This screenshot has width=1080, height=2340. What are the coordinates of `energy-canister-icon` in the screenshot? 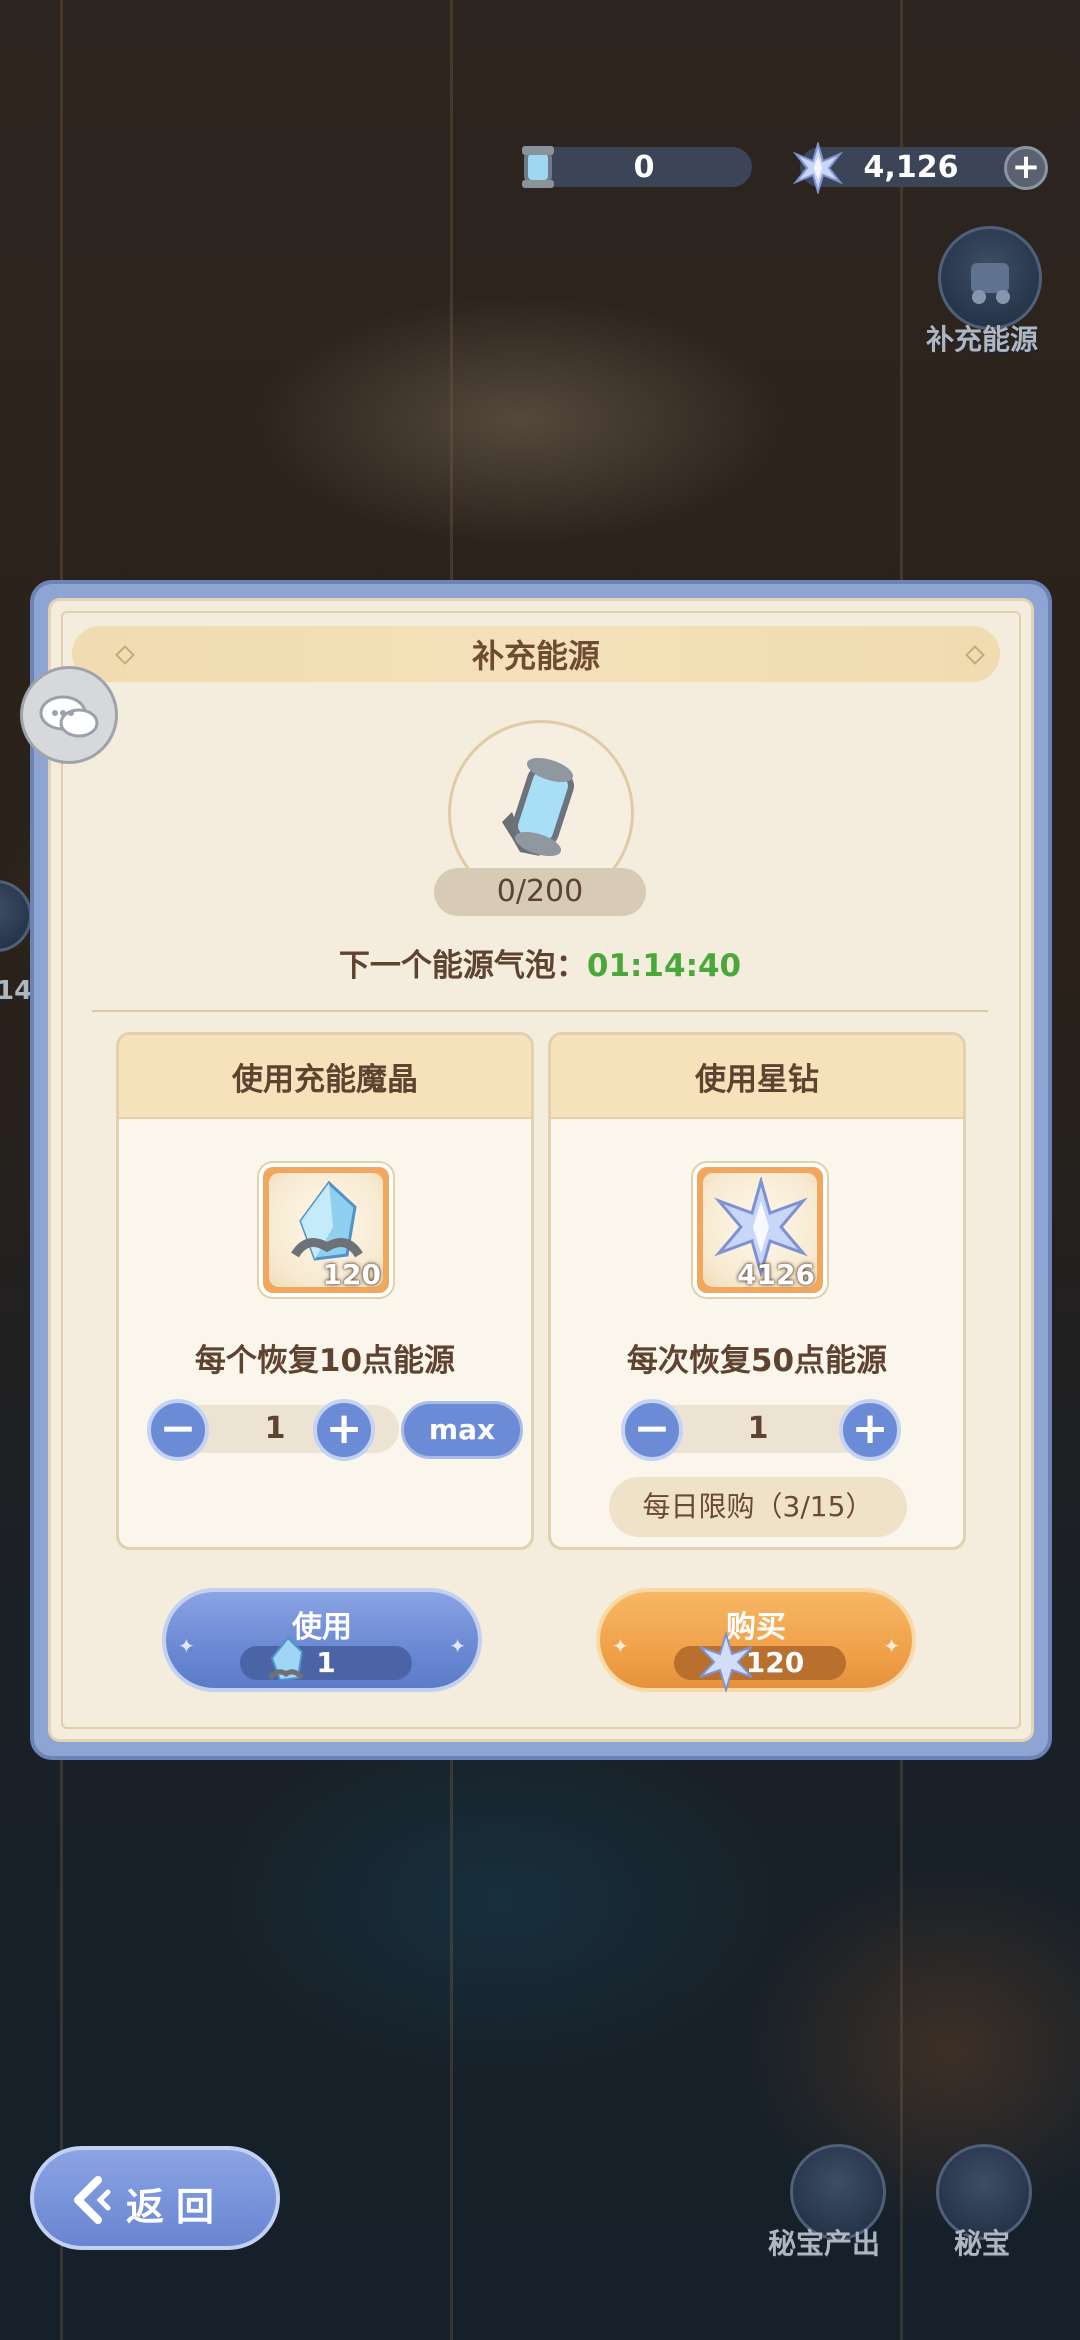 It's located at (538, 167).